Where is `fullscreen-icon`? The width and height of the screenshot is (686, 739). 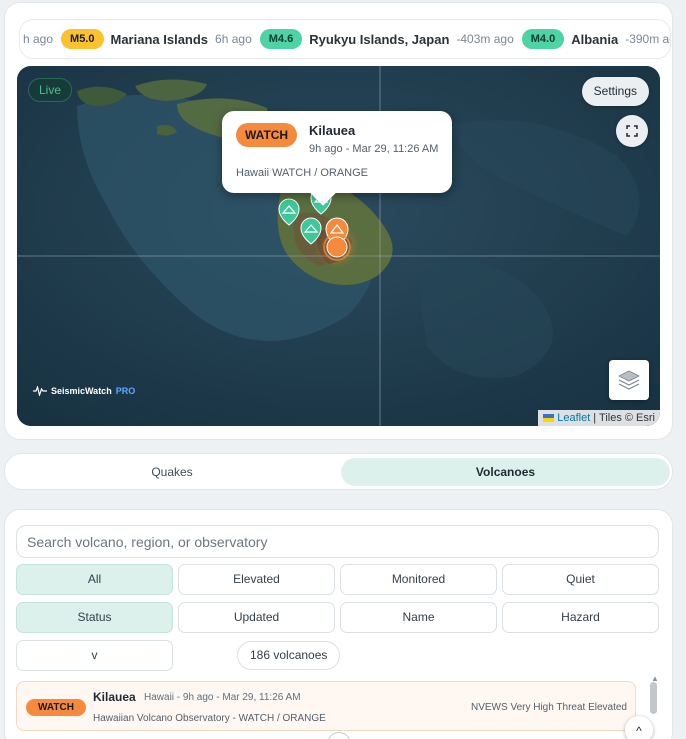
fullscreen-icon is located at coordinates (632, 131).